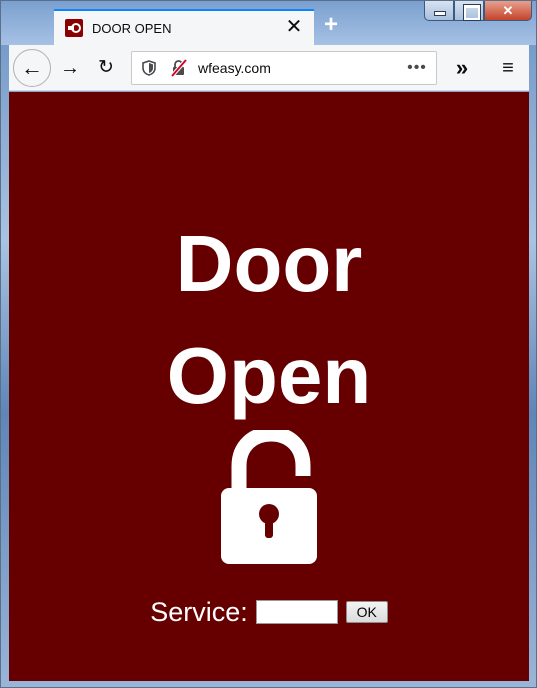 The height and width of the screenshot is (688, 537). I want to click on headline-open: Open, so click(269, 375).